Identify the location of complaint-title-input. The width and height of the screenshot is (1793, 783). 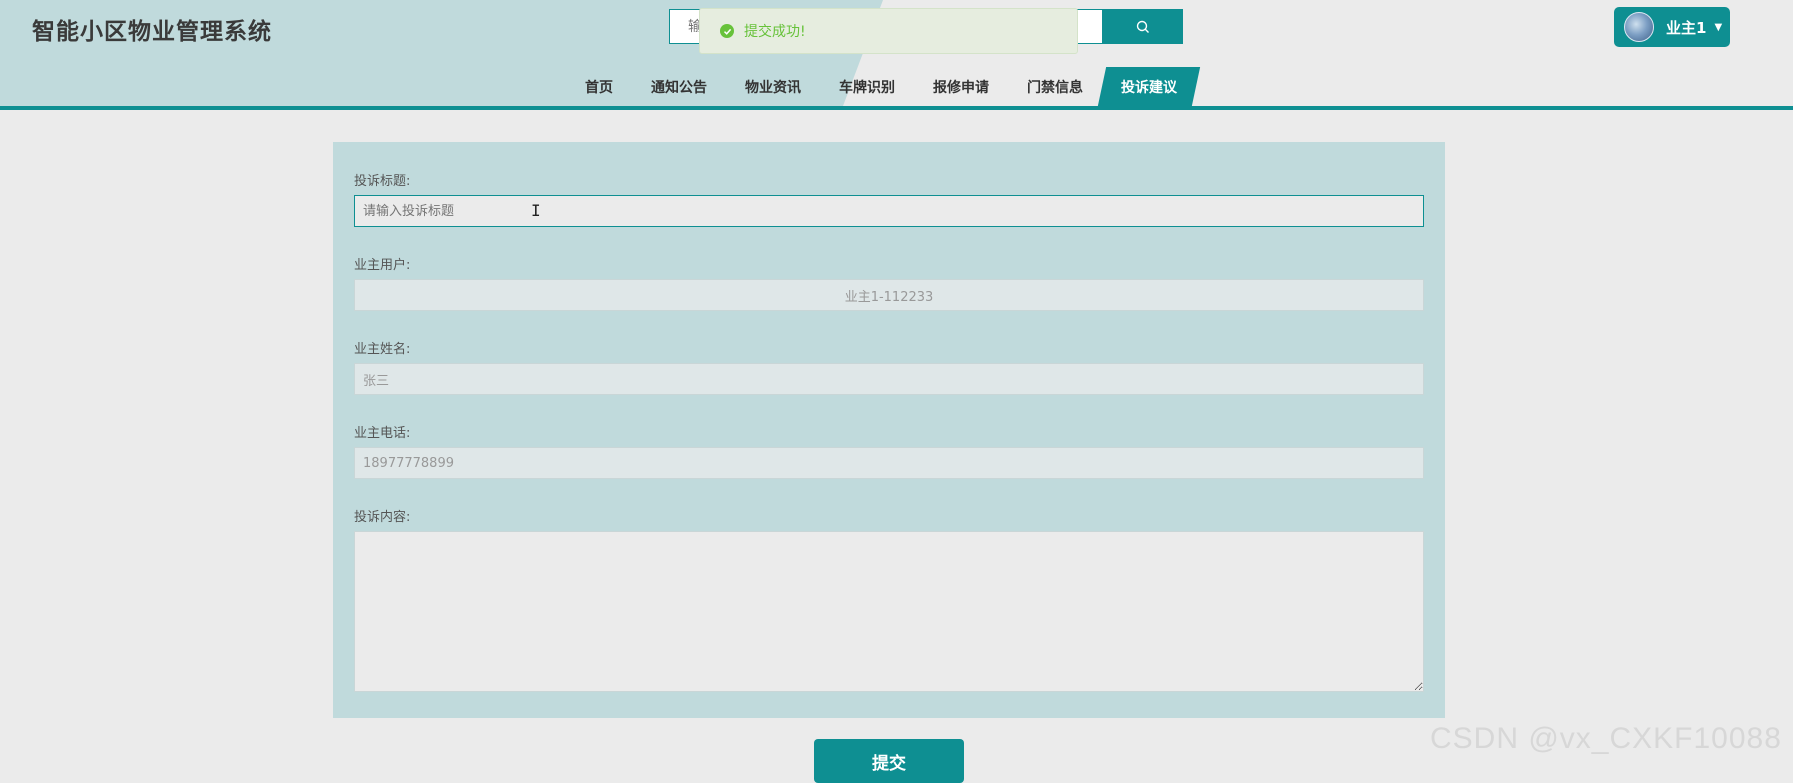
(889, 211).